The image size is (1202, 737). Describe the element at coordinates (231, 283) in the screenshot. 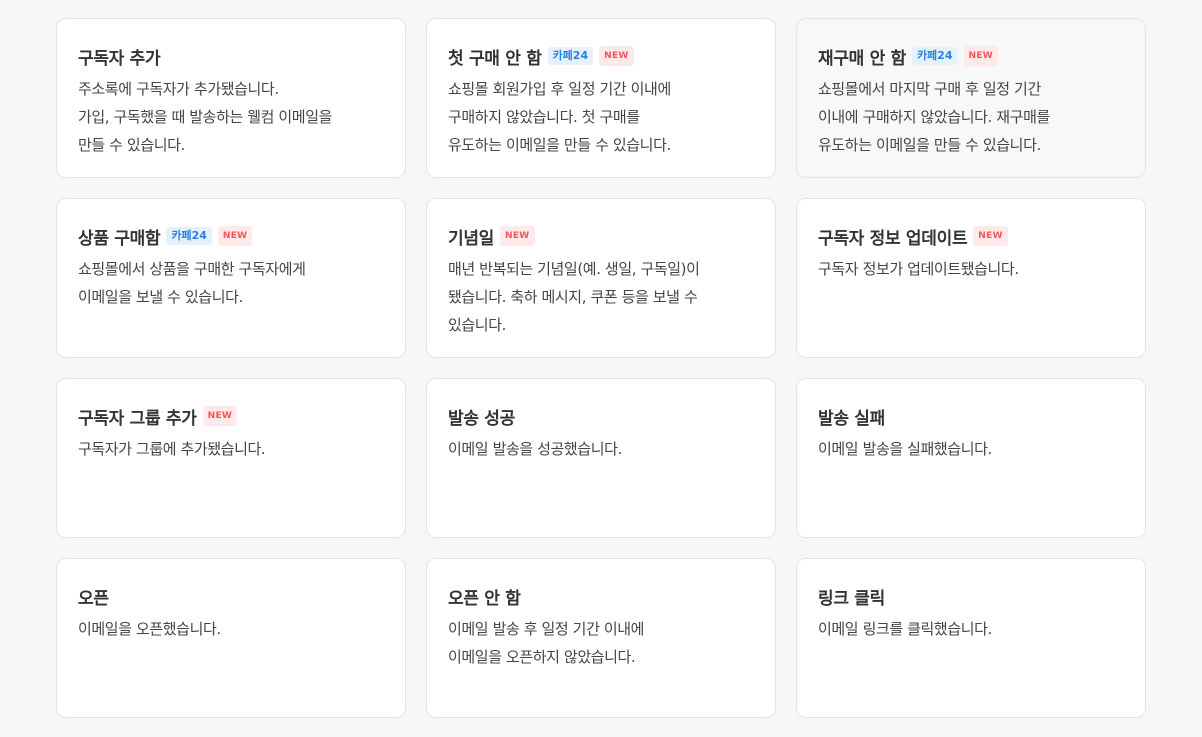

I see `card-description: 쇼핑몰에서 상품을 구매한 구독자에게 이메일을 보낼 수 있습니다.` at that location.